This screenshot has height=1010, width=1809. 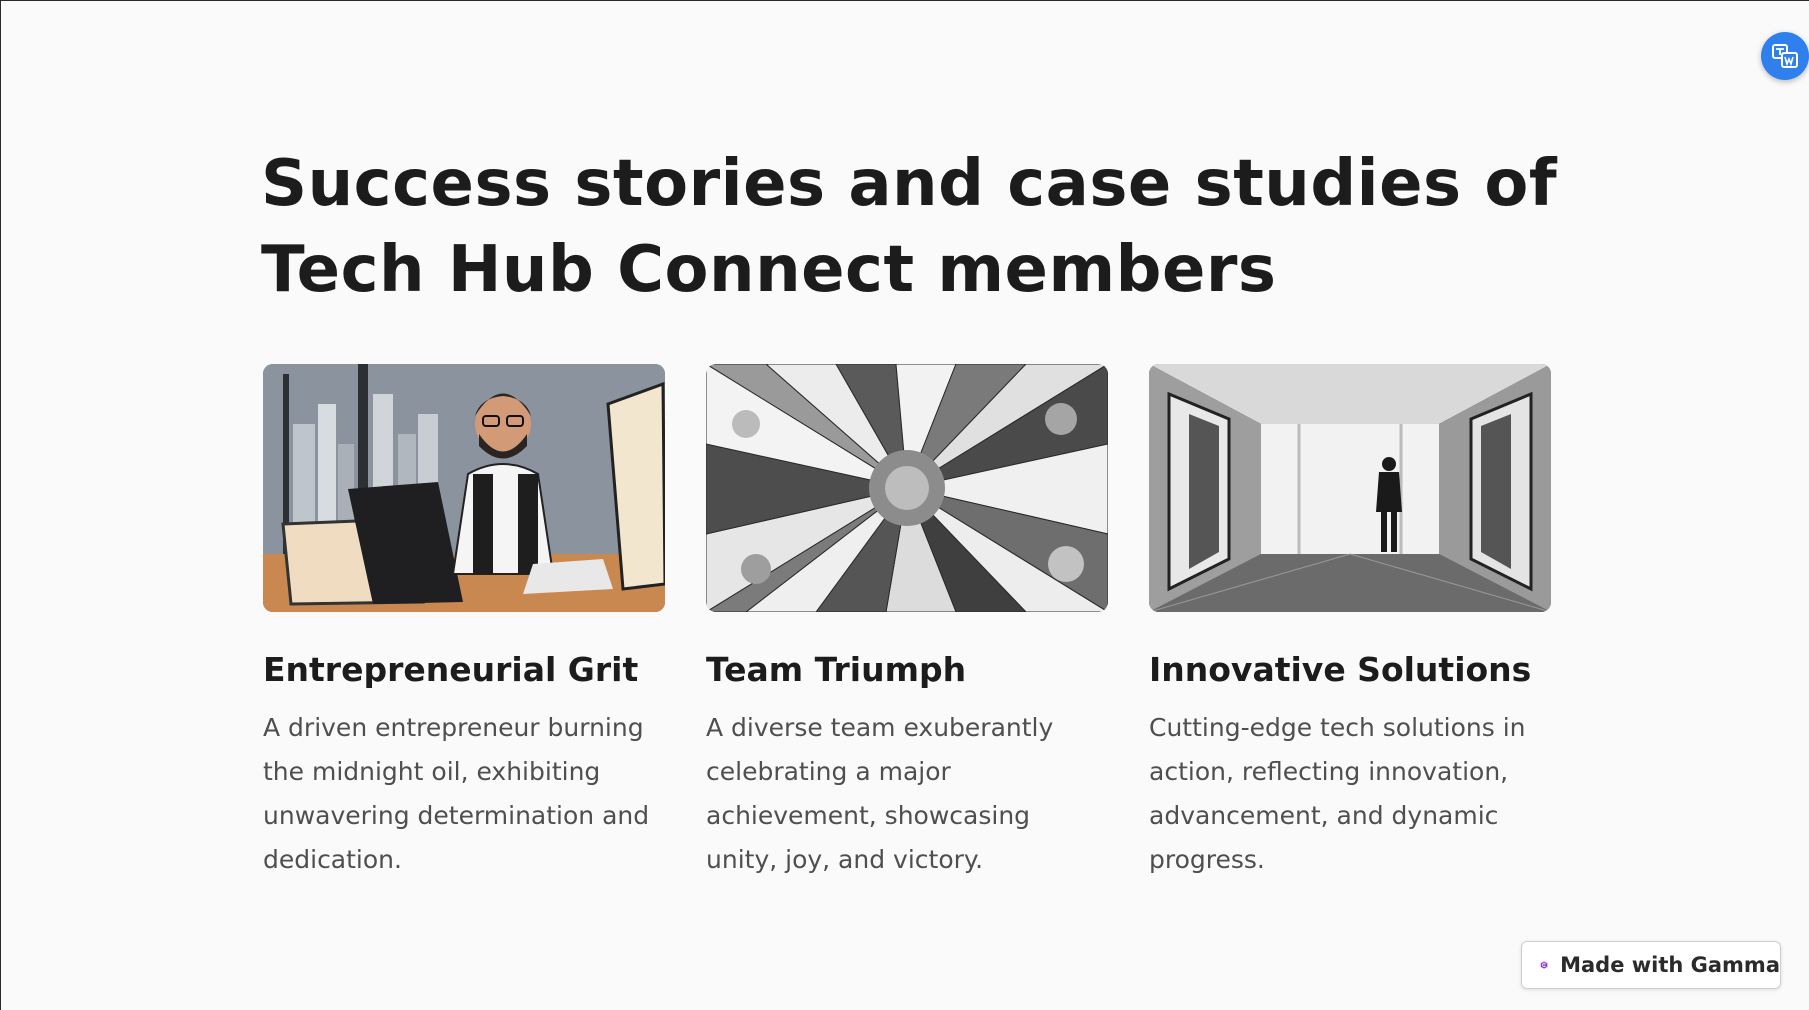 I want to click on translate-icon, so click(x=1785, y=56).